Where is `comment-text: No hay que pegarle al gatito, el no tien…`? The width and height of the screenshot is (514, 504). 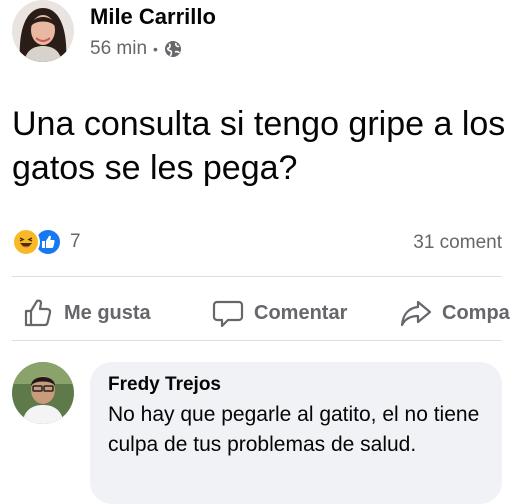
comment-text: No hay que pegarle al gatito, el no tien… is located at coordinates (294, 429).